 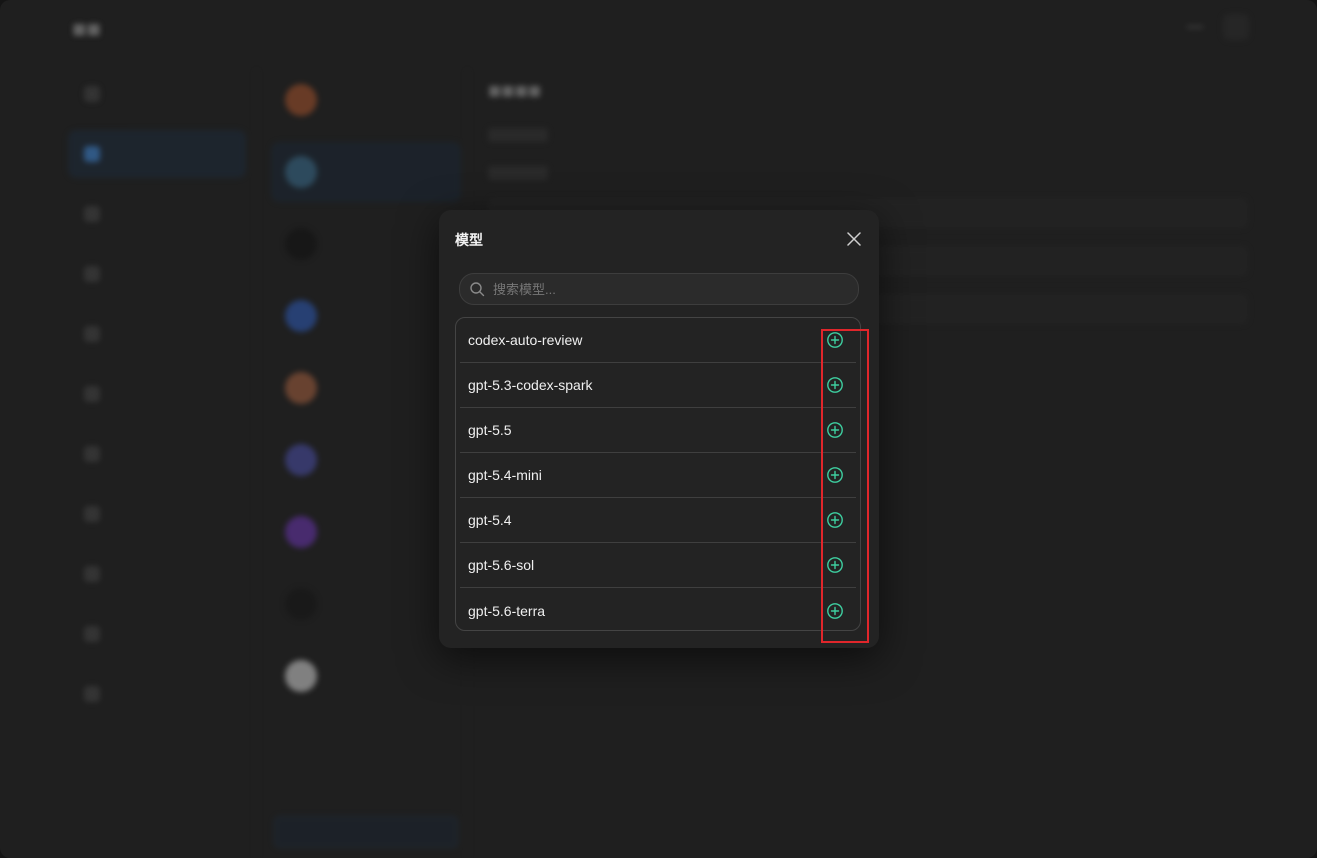 What do you see at coordinates (86, 29) in the screenshot?
I see `app-title-placeholder: ■■` at bounding box center [86, 29].